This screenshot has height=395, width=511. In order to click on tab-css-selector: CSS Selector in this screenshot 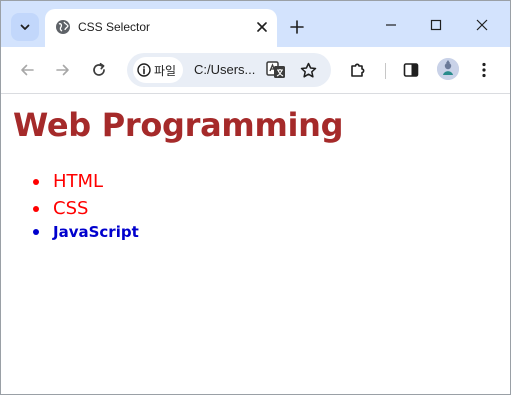, I will do `click(161, 28)`.